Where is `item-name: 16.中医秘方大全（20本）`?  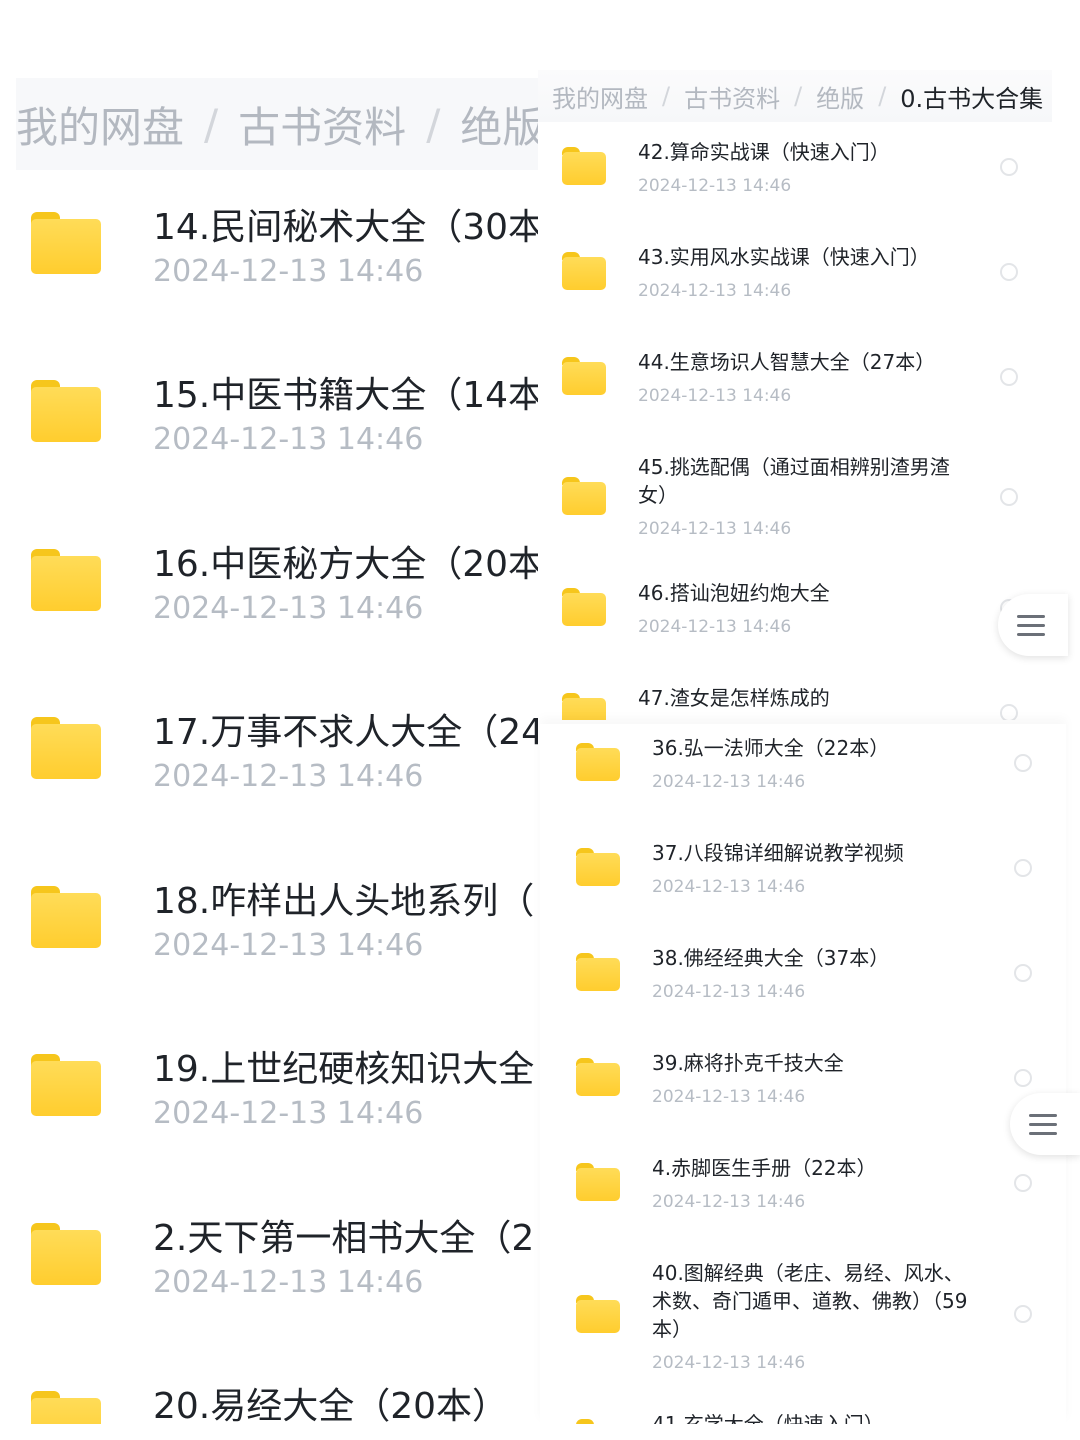
item-name: 16.中医秘方大全（20本） is located at coordinates (345, 564).